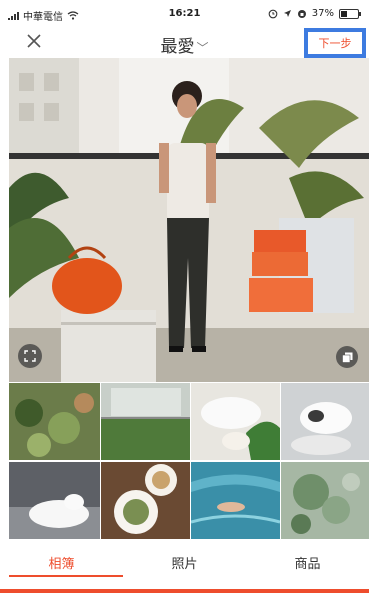 This screenshot has width=369, height=593. Describe the element at coordinates (301, 13) in the screenshot. I see `rotation-lock-icon` at that location.